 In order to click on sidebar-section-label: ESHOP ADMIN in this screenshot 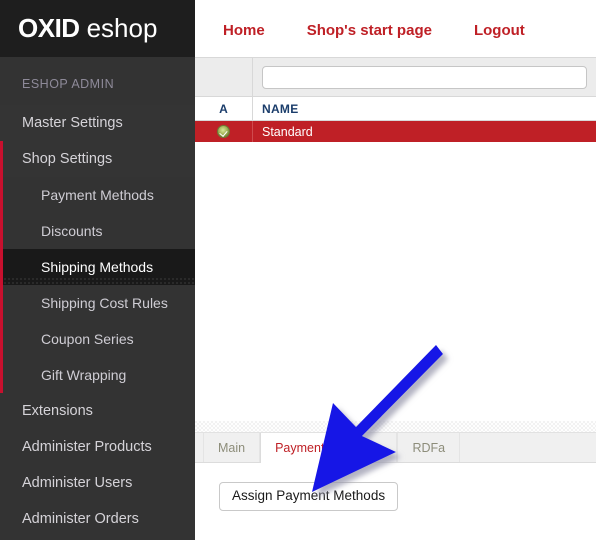, I will do `click(68, 84)`.